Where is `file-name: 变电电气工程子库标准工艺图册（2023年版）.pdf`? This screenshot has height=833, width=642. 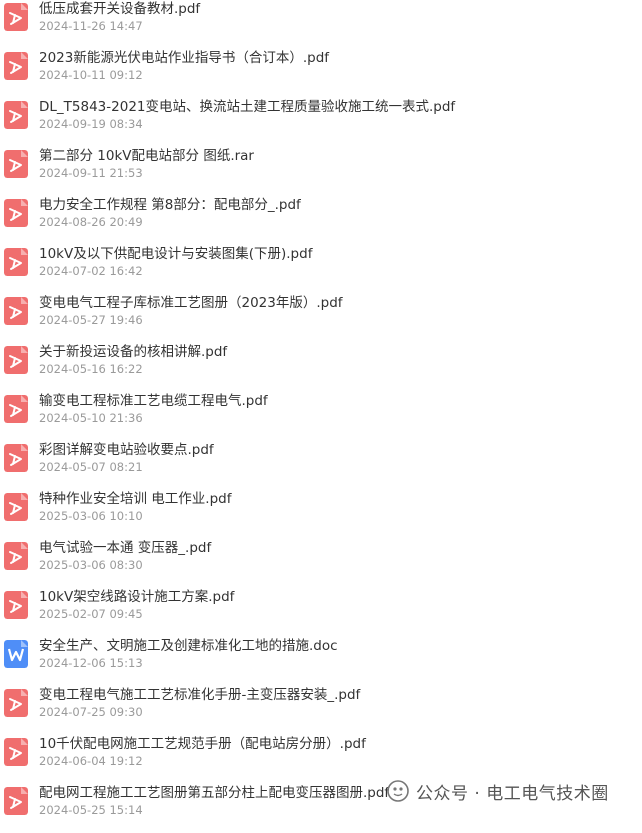
file-name: 变电电气工程子库标准工艺图册（2023年版）.pdf is located at coordinates (191, 303).